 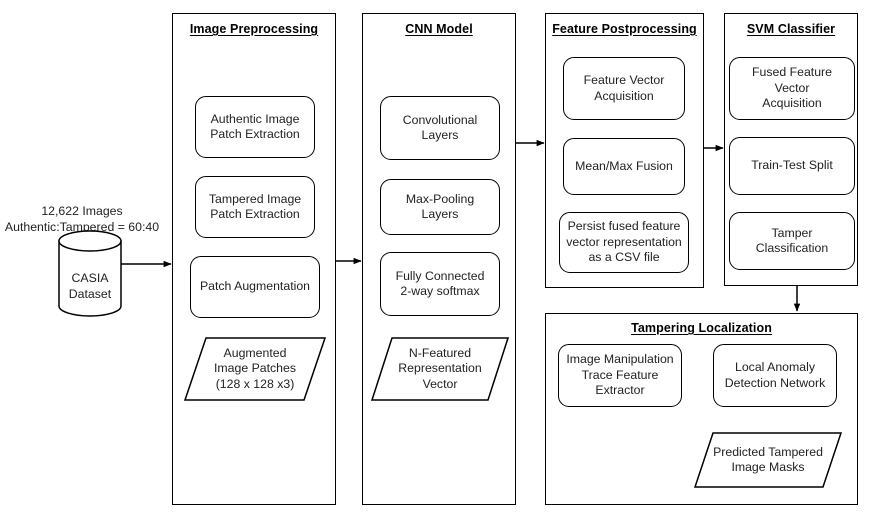 I want to click on node-line1: Fully Connected, so click(x=440, y=275).